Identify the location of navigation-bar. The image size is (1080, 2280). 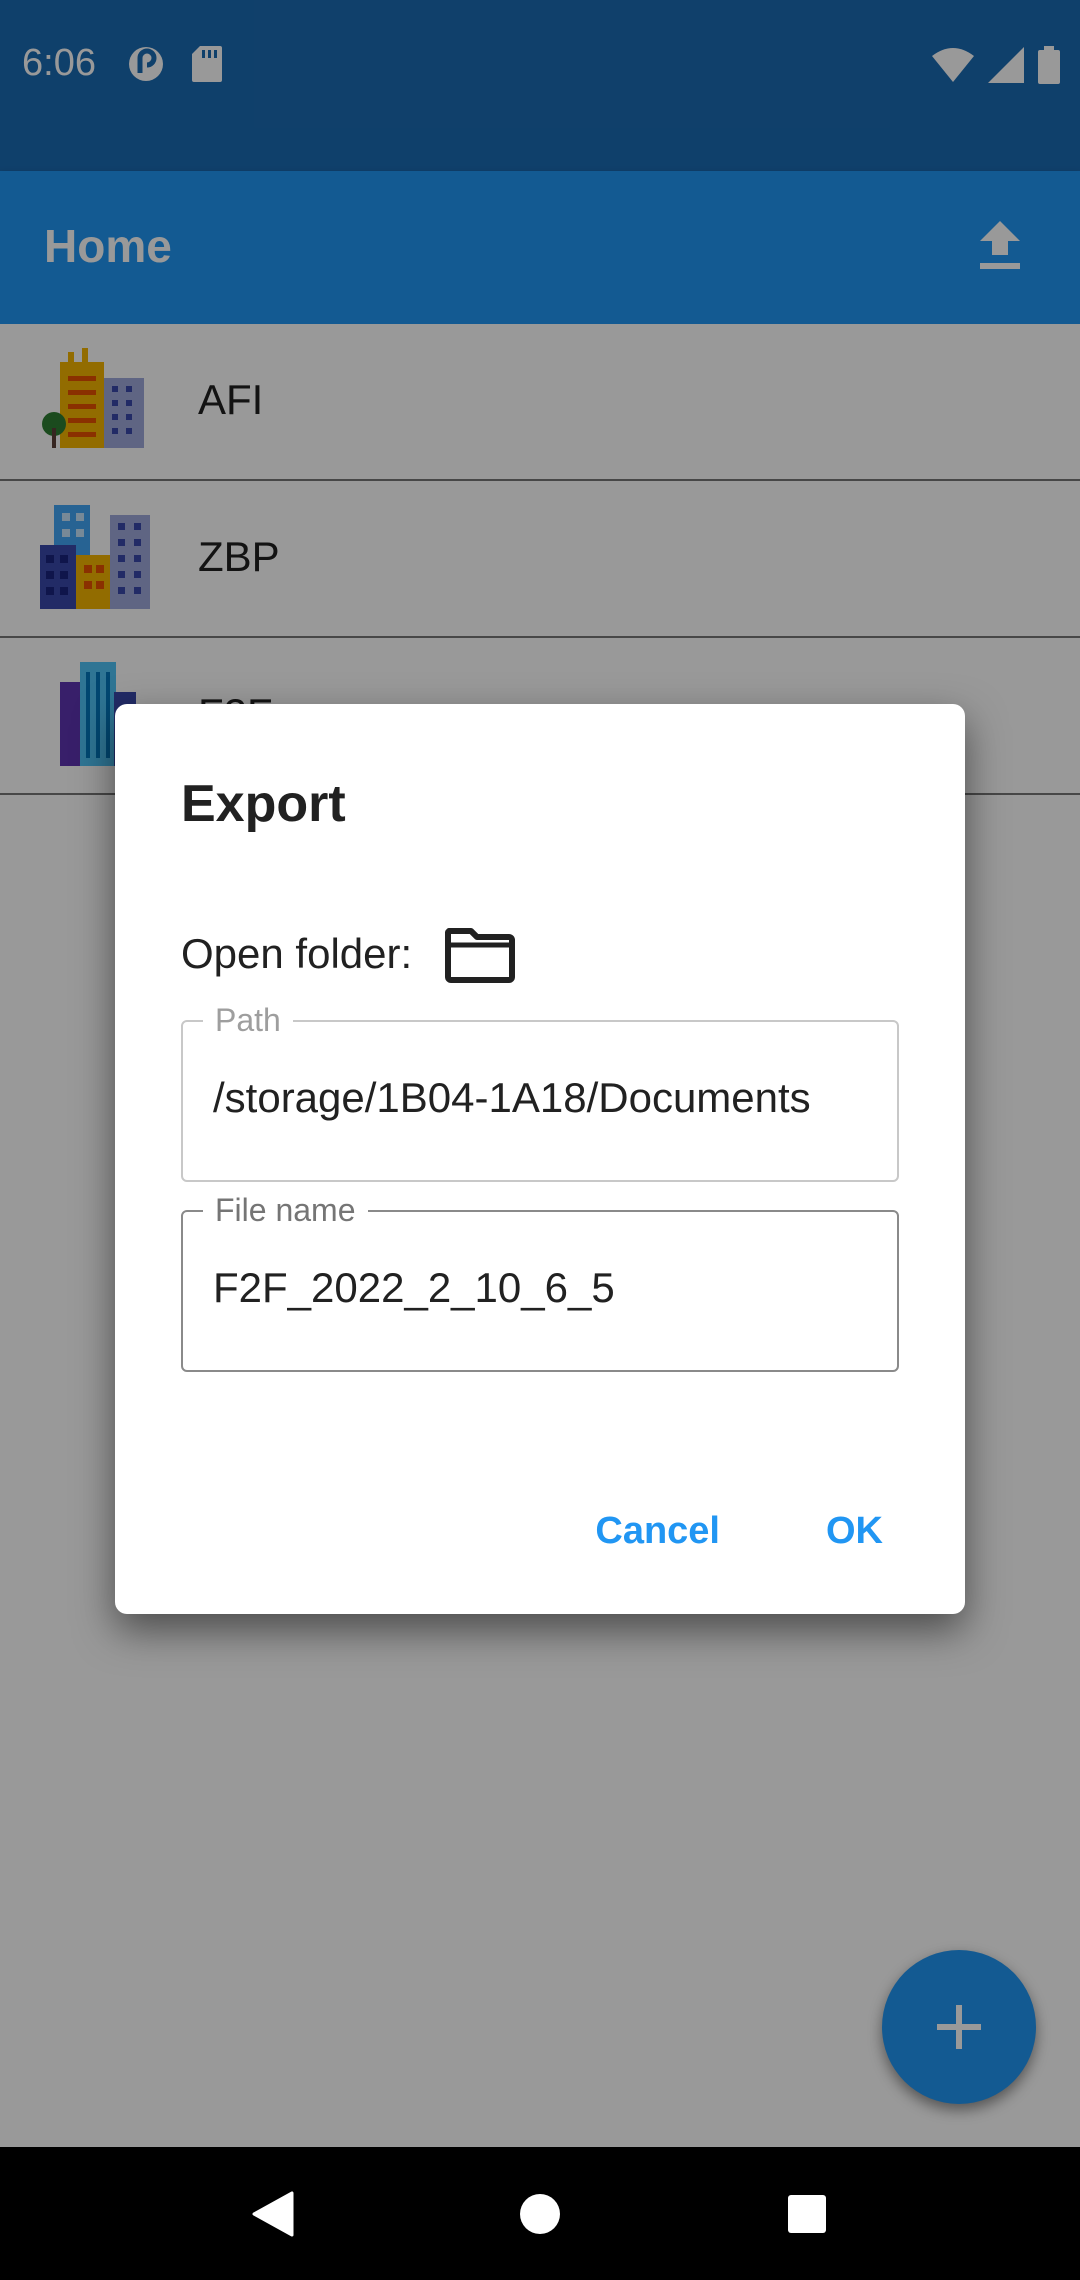
(540, 2213).